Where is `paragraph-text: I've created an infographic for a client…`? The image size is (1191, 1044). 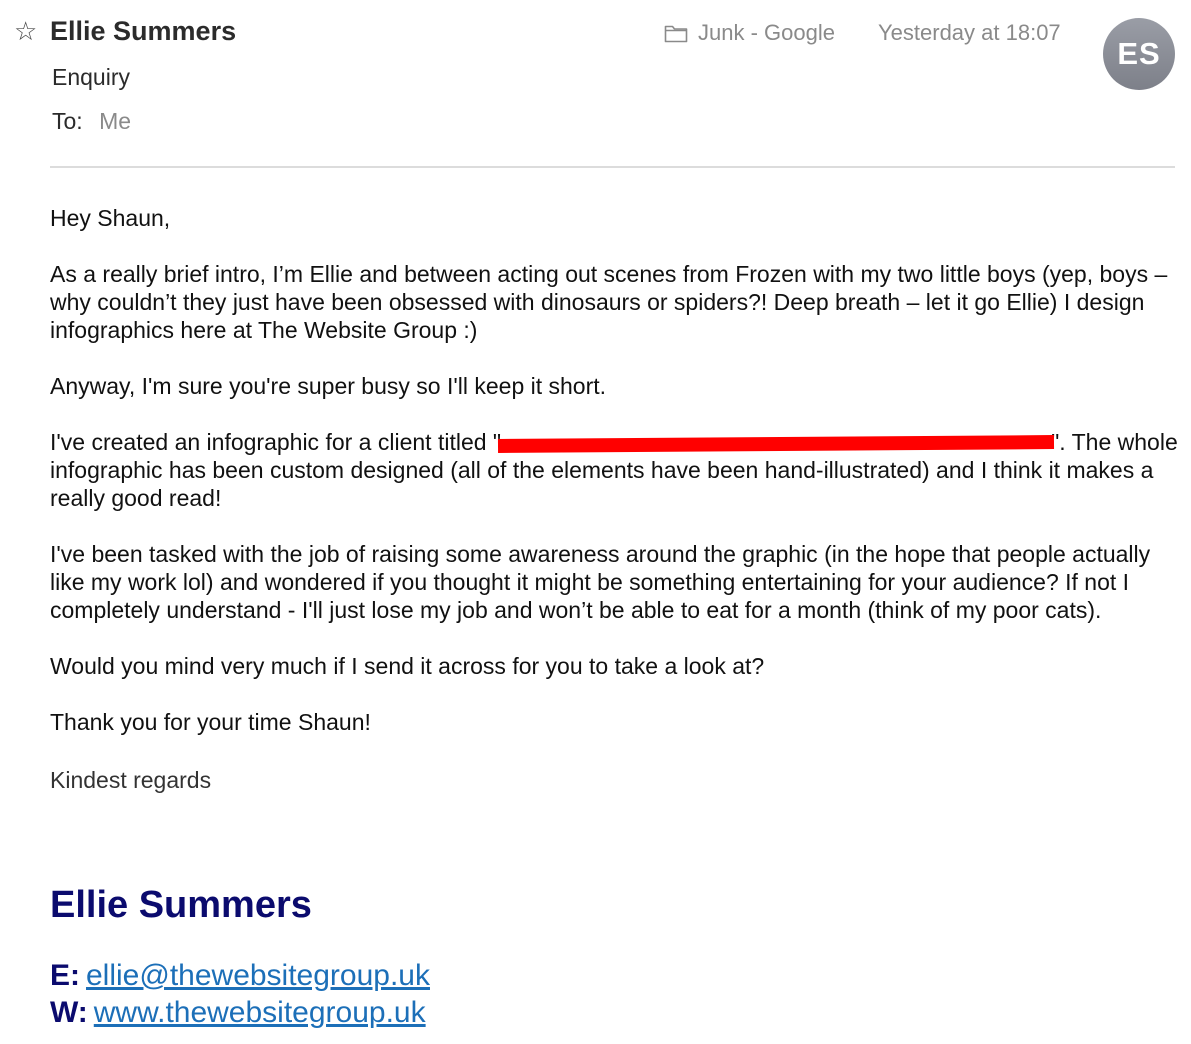
paragraph-text: I've created an infographic for a client… is located at coordinates (276, 442).